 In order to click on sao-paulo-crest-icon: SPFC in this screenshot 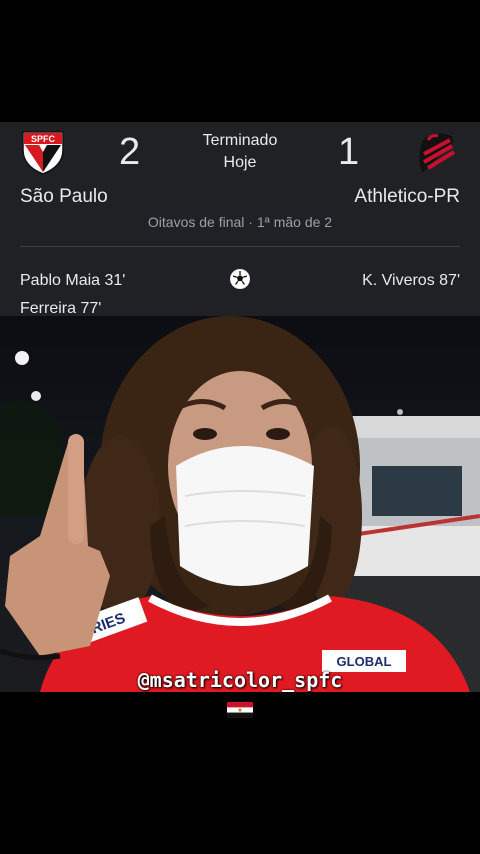, I will do `click(43, 153)`.